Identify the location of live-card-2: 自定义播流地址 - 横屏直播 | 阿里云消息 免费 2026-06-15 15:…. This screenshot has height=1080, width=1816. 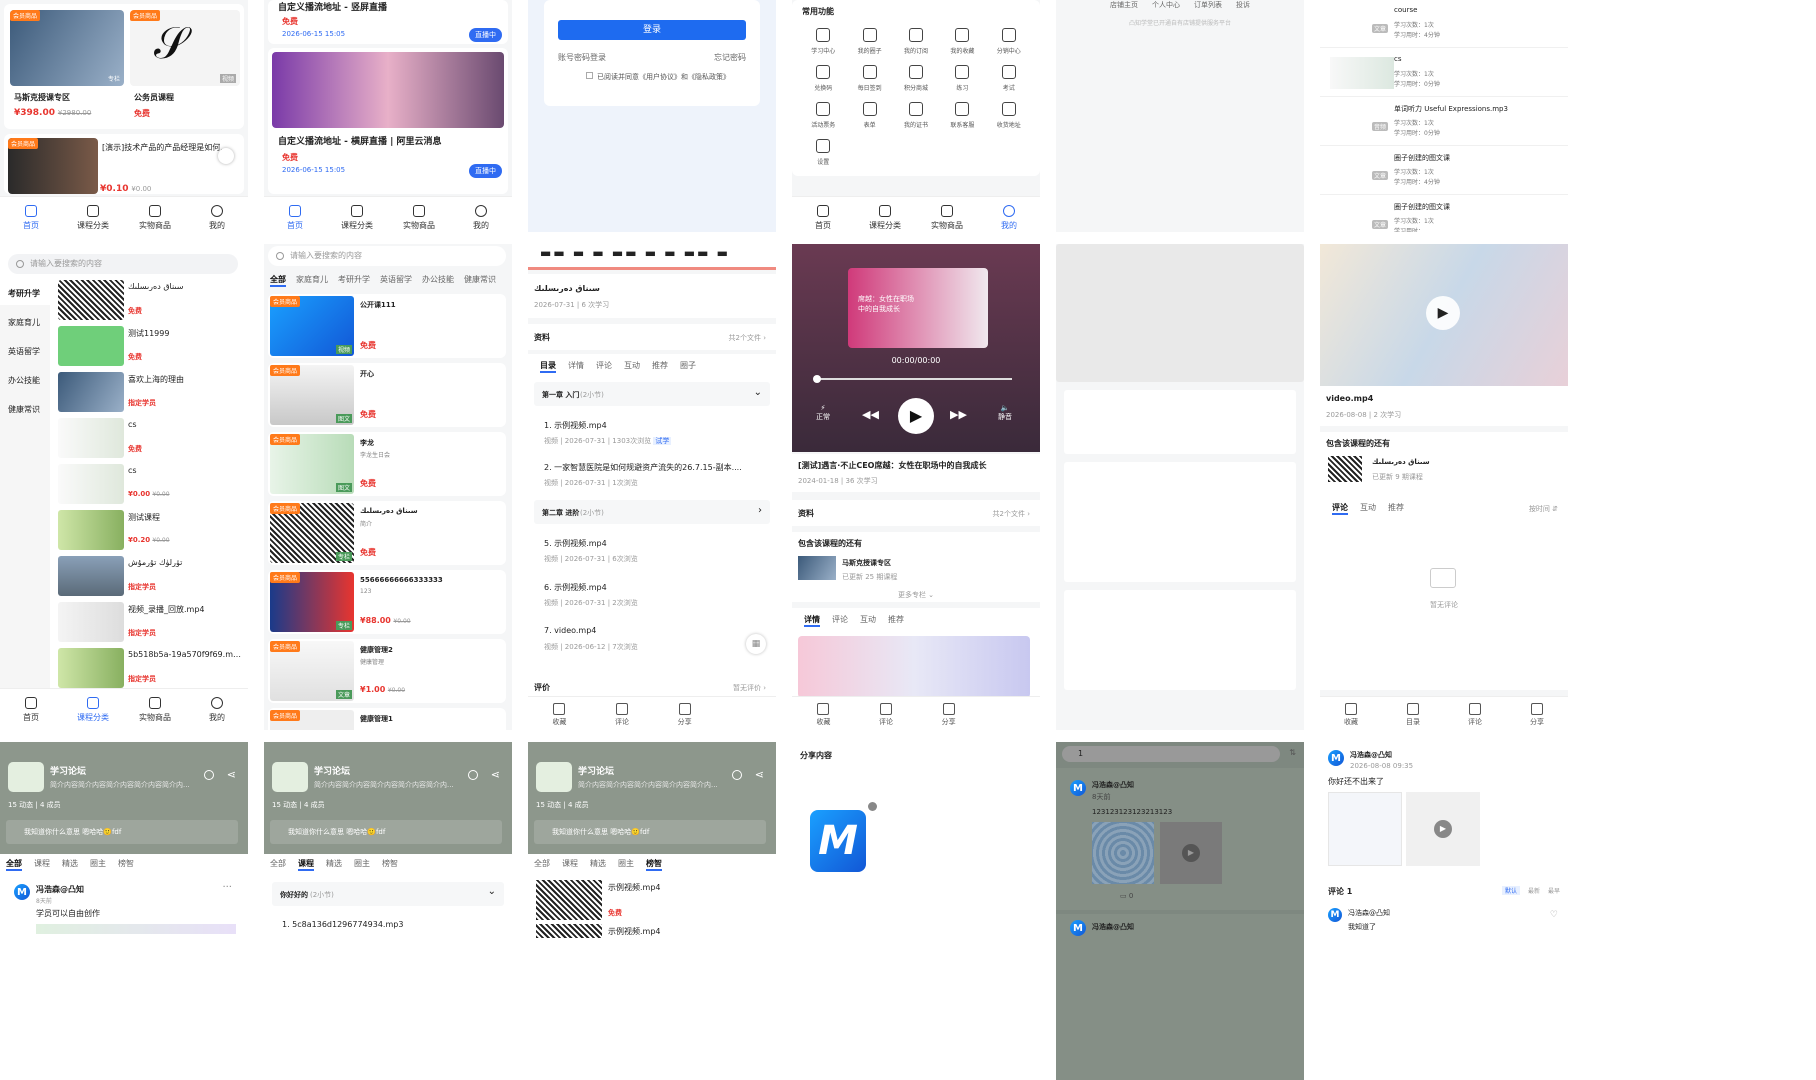
(388, 121).